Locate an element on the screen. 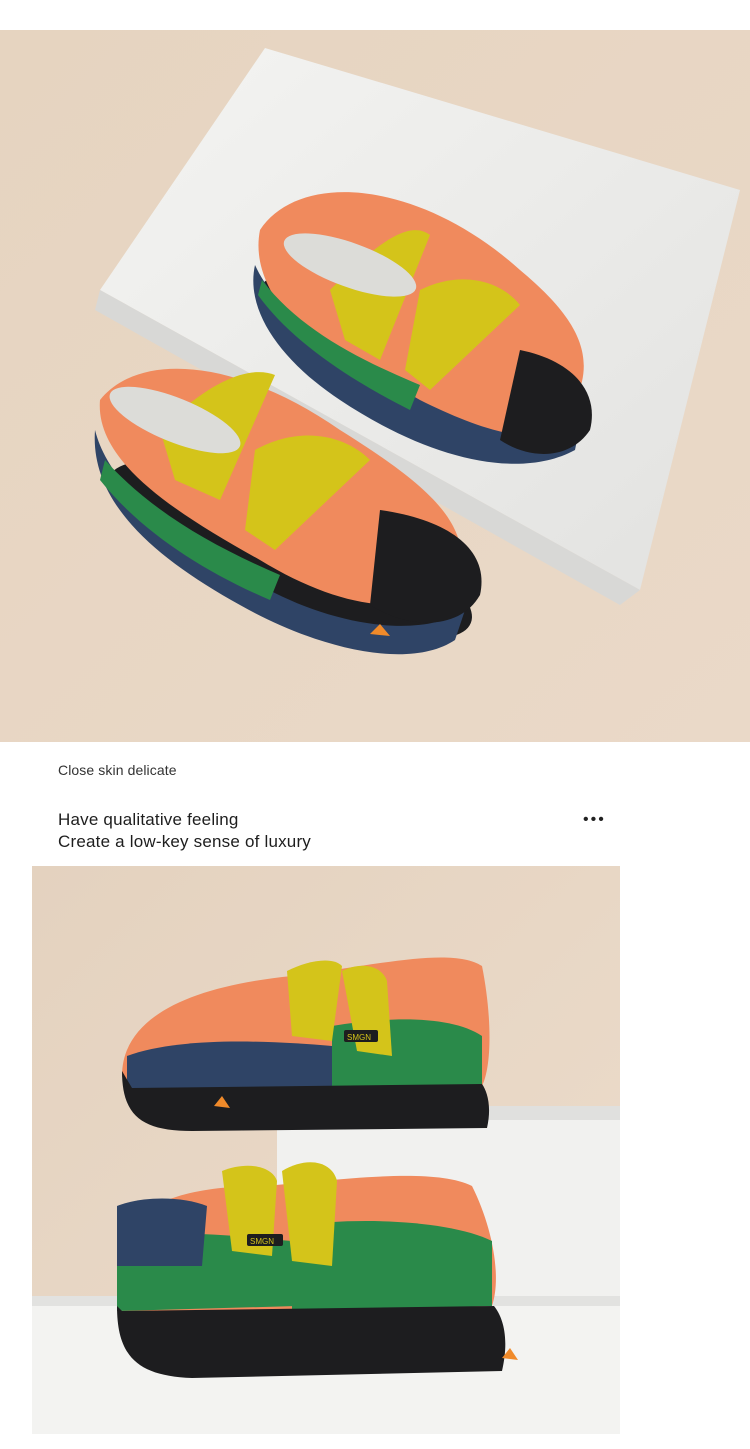  headline-line-2: Create a low-key sense of luxury is located at coordinates (185, 841).